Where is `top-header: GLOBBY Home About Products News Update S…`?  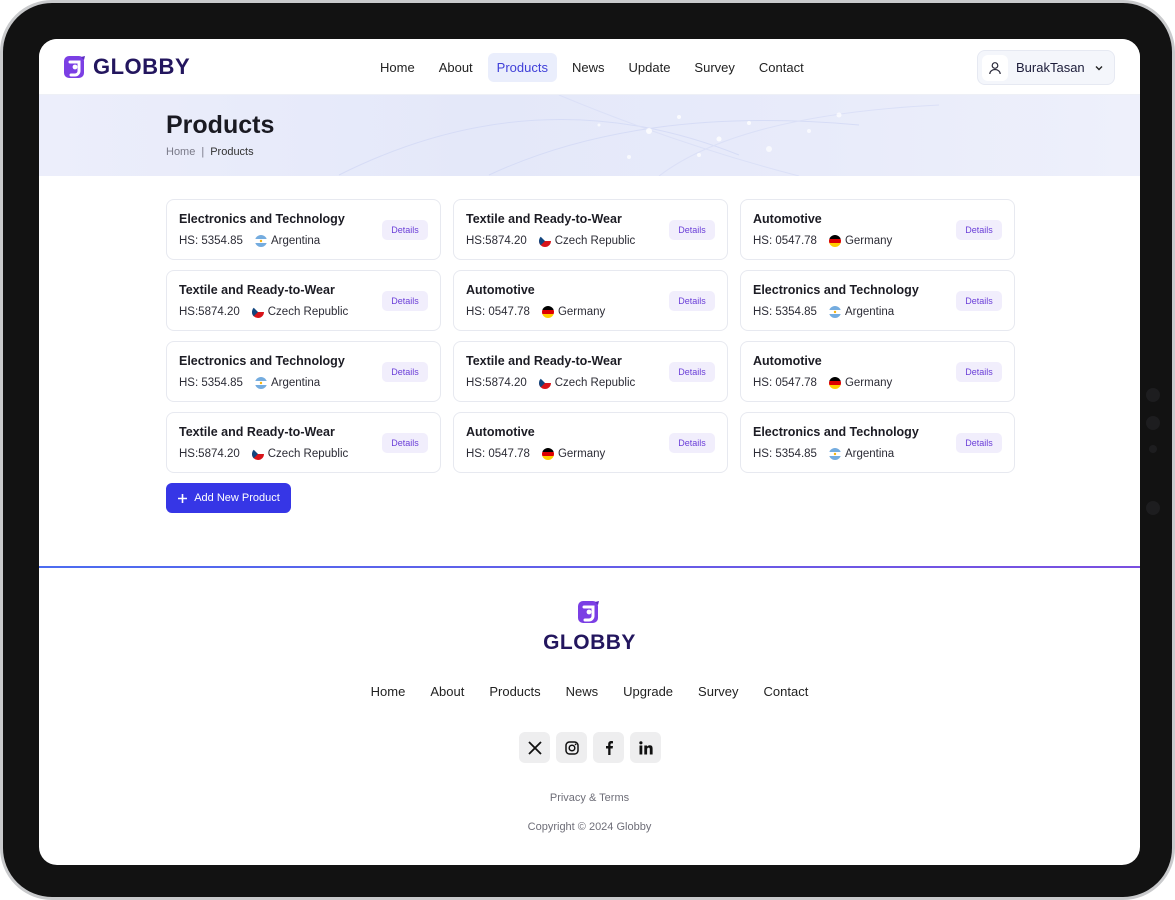 top-header: GLOBBY Home About Products News Update S… is located at coordinates (589, 67).